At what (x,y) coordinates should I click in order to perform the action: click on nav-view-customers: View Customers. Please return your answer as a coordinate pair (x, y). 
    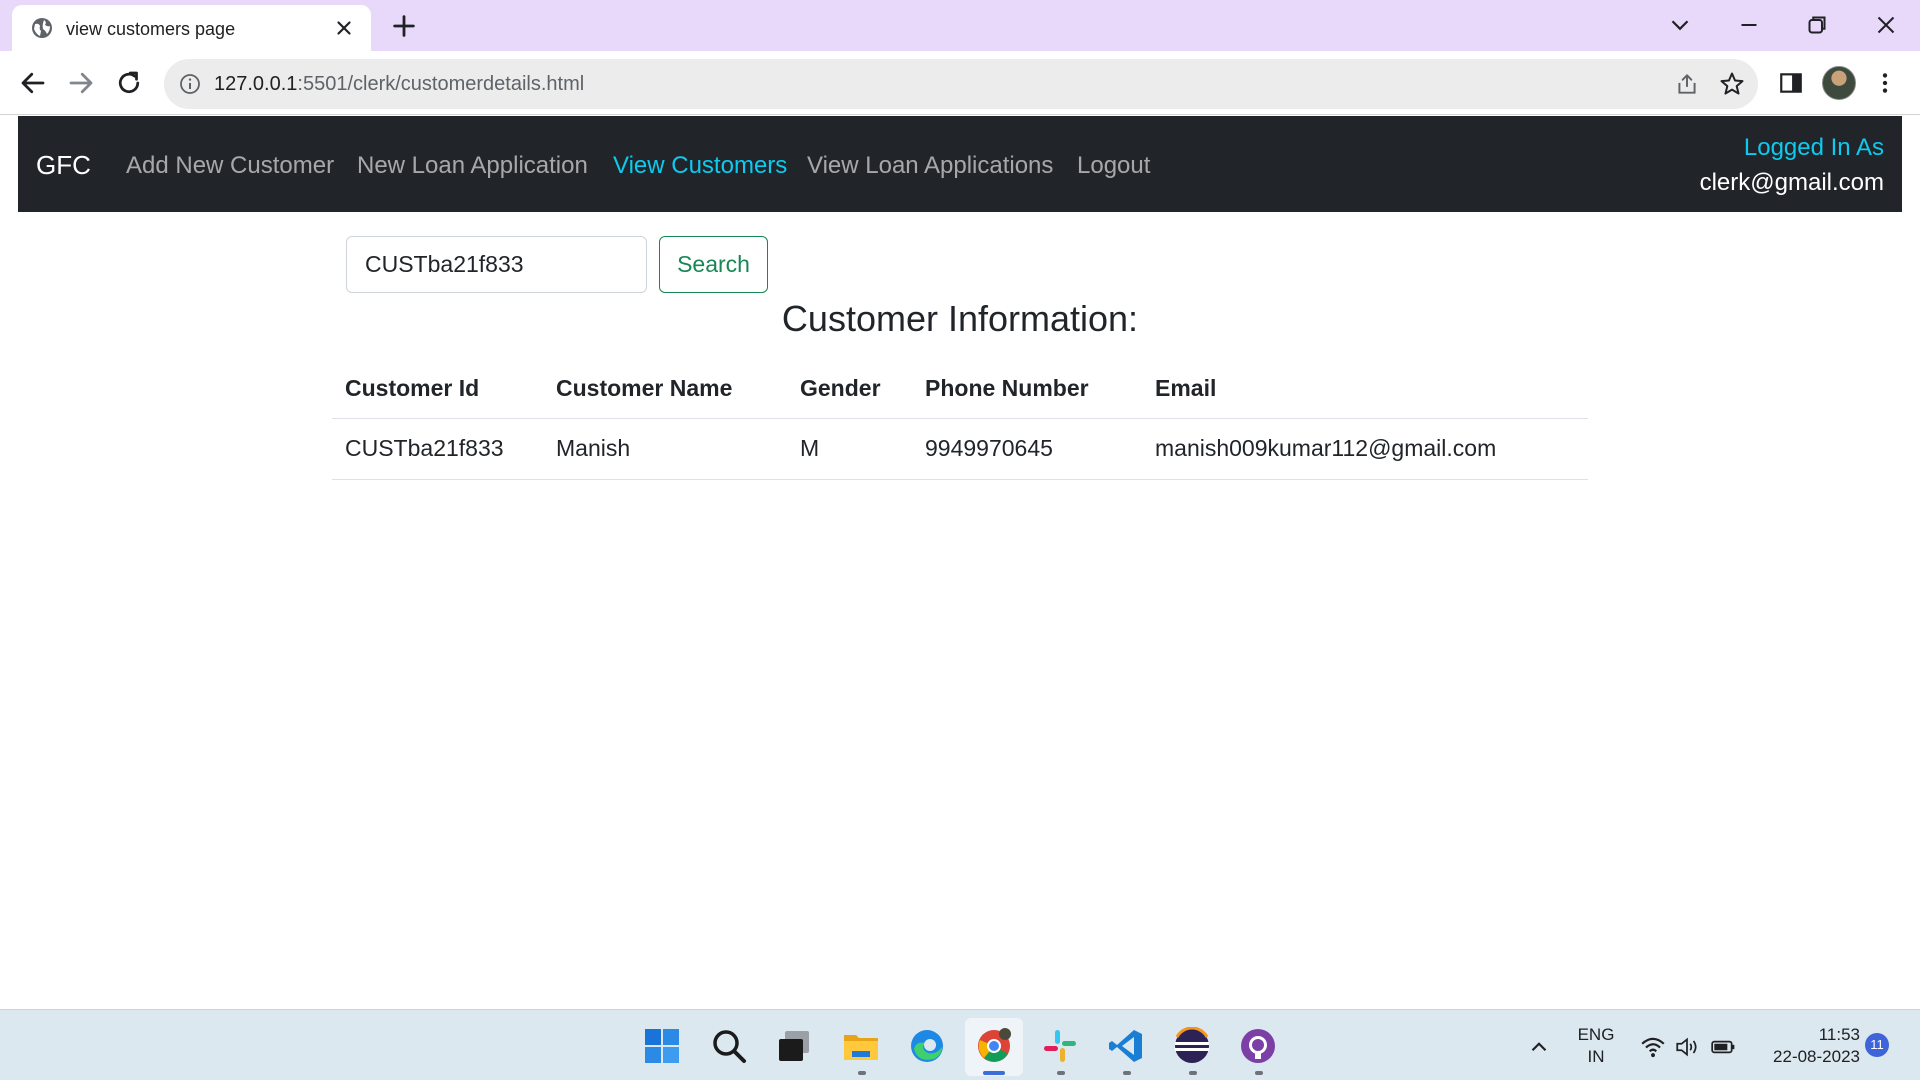
    Looking at the image, I should click on (700, 166).